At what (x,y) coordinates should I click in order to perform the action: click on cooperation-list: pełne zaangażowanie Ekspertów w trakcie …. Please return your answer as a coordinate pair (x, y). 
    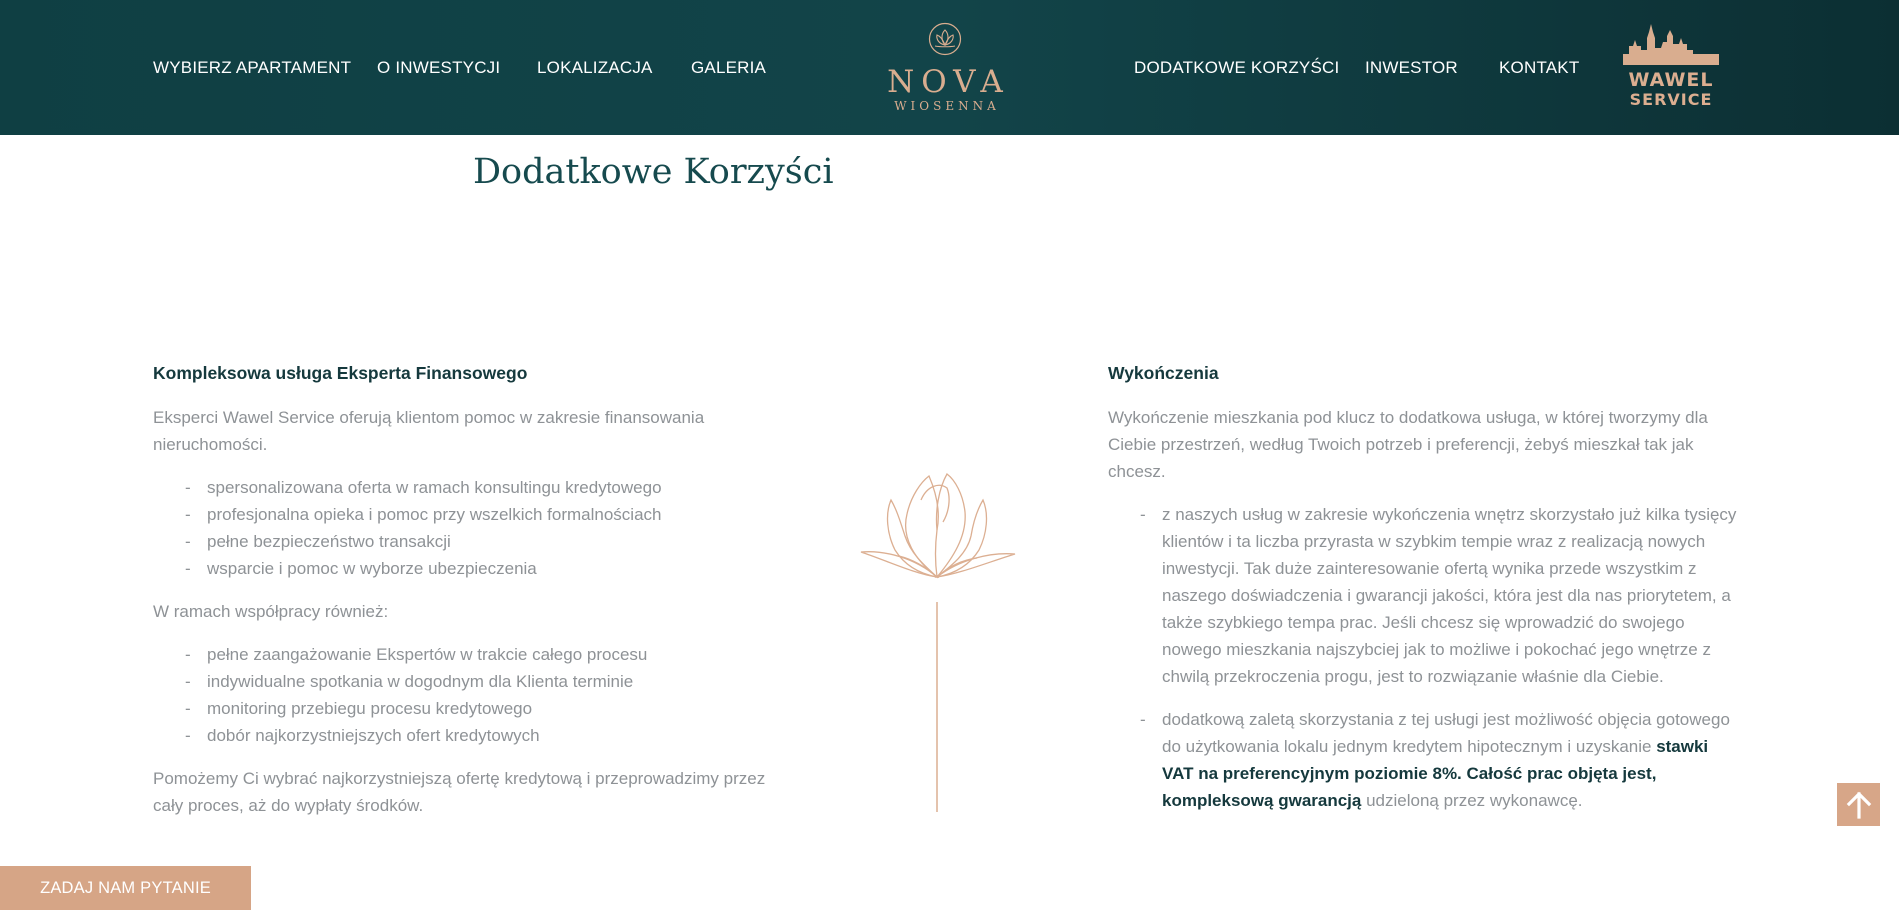
    Looking at the image, I should click on (465, 695).